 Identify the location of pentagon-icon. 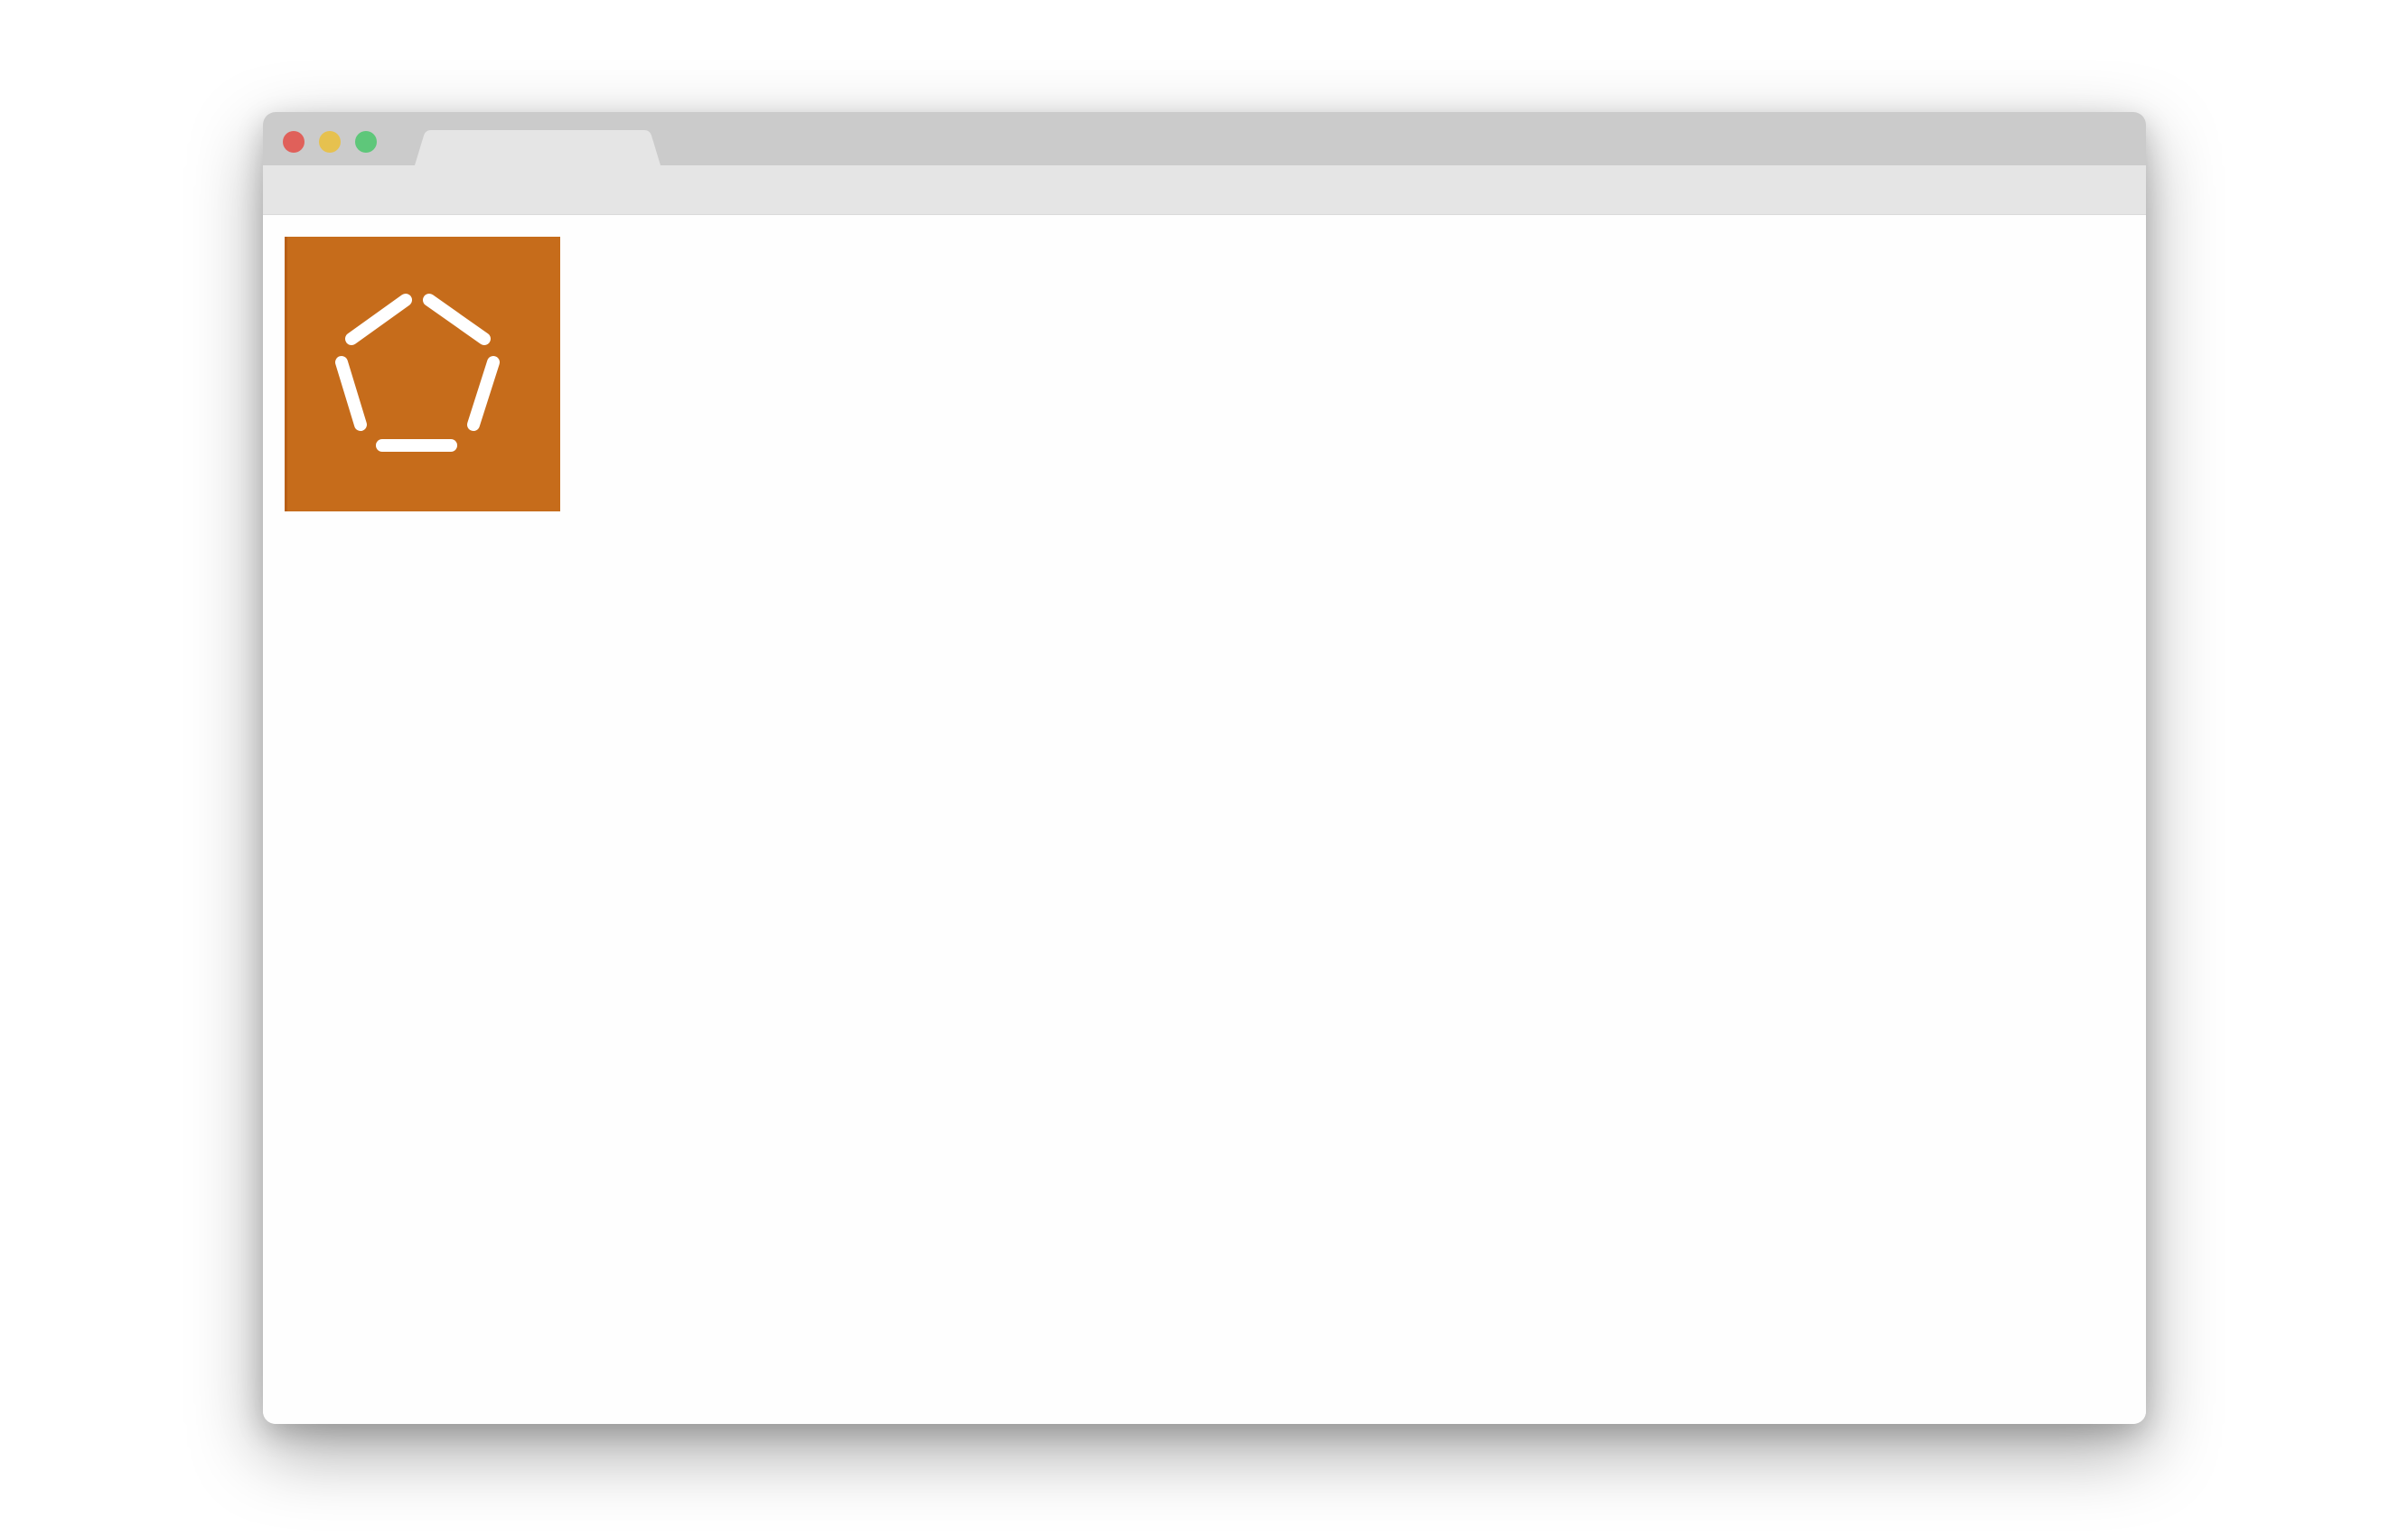
(417, 373).